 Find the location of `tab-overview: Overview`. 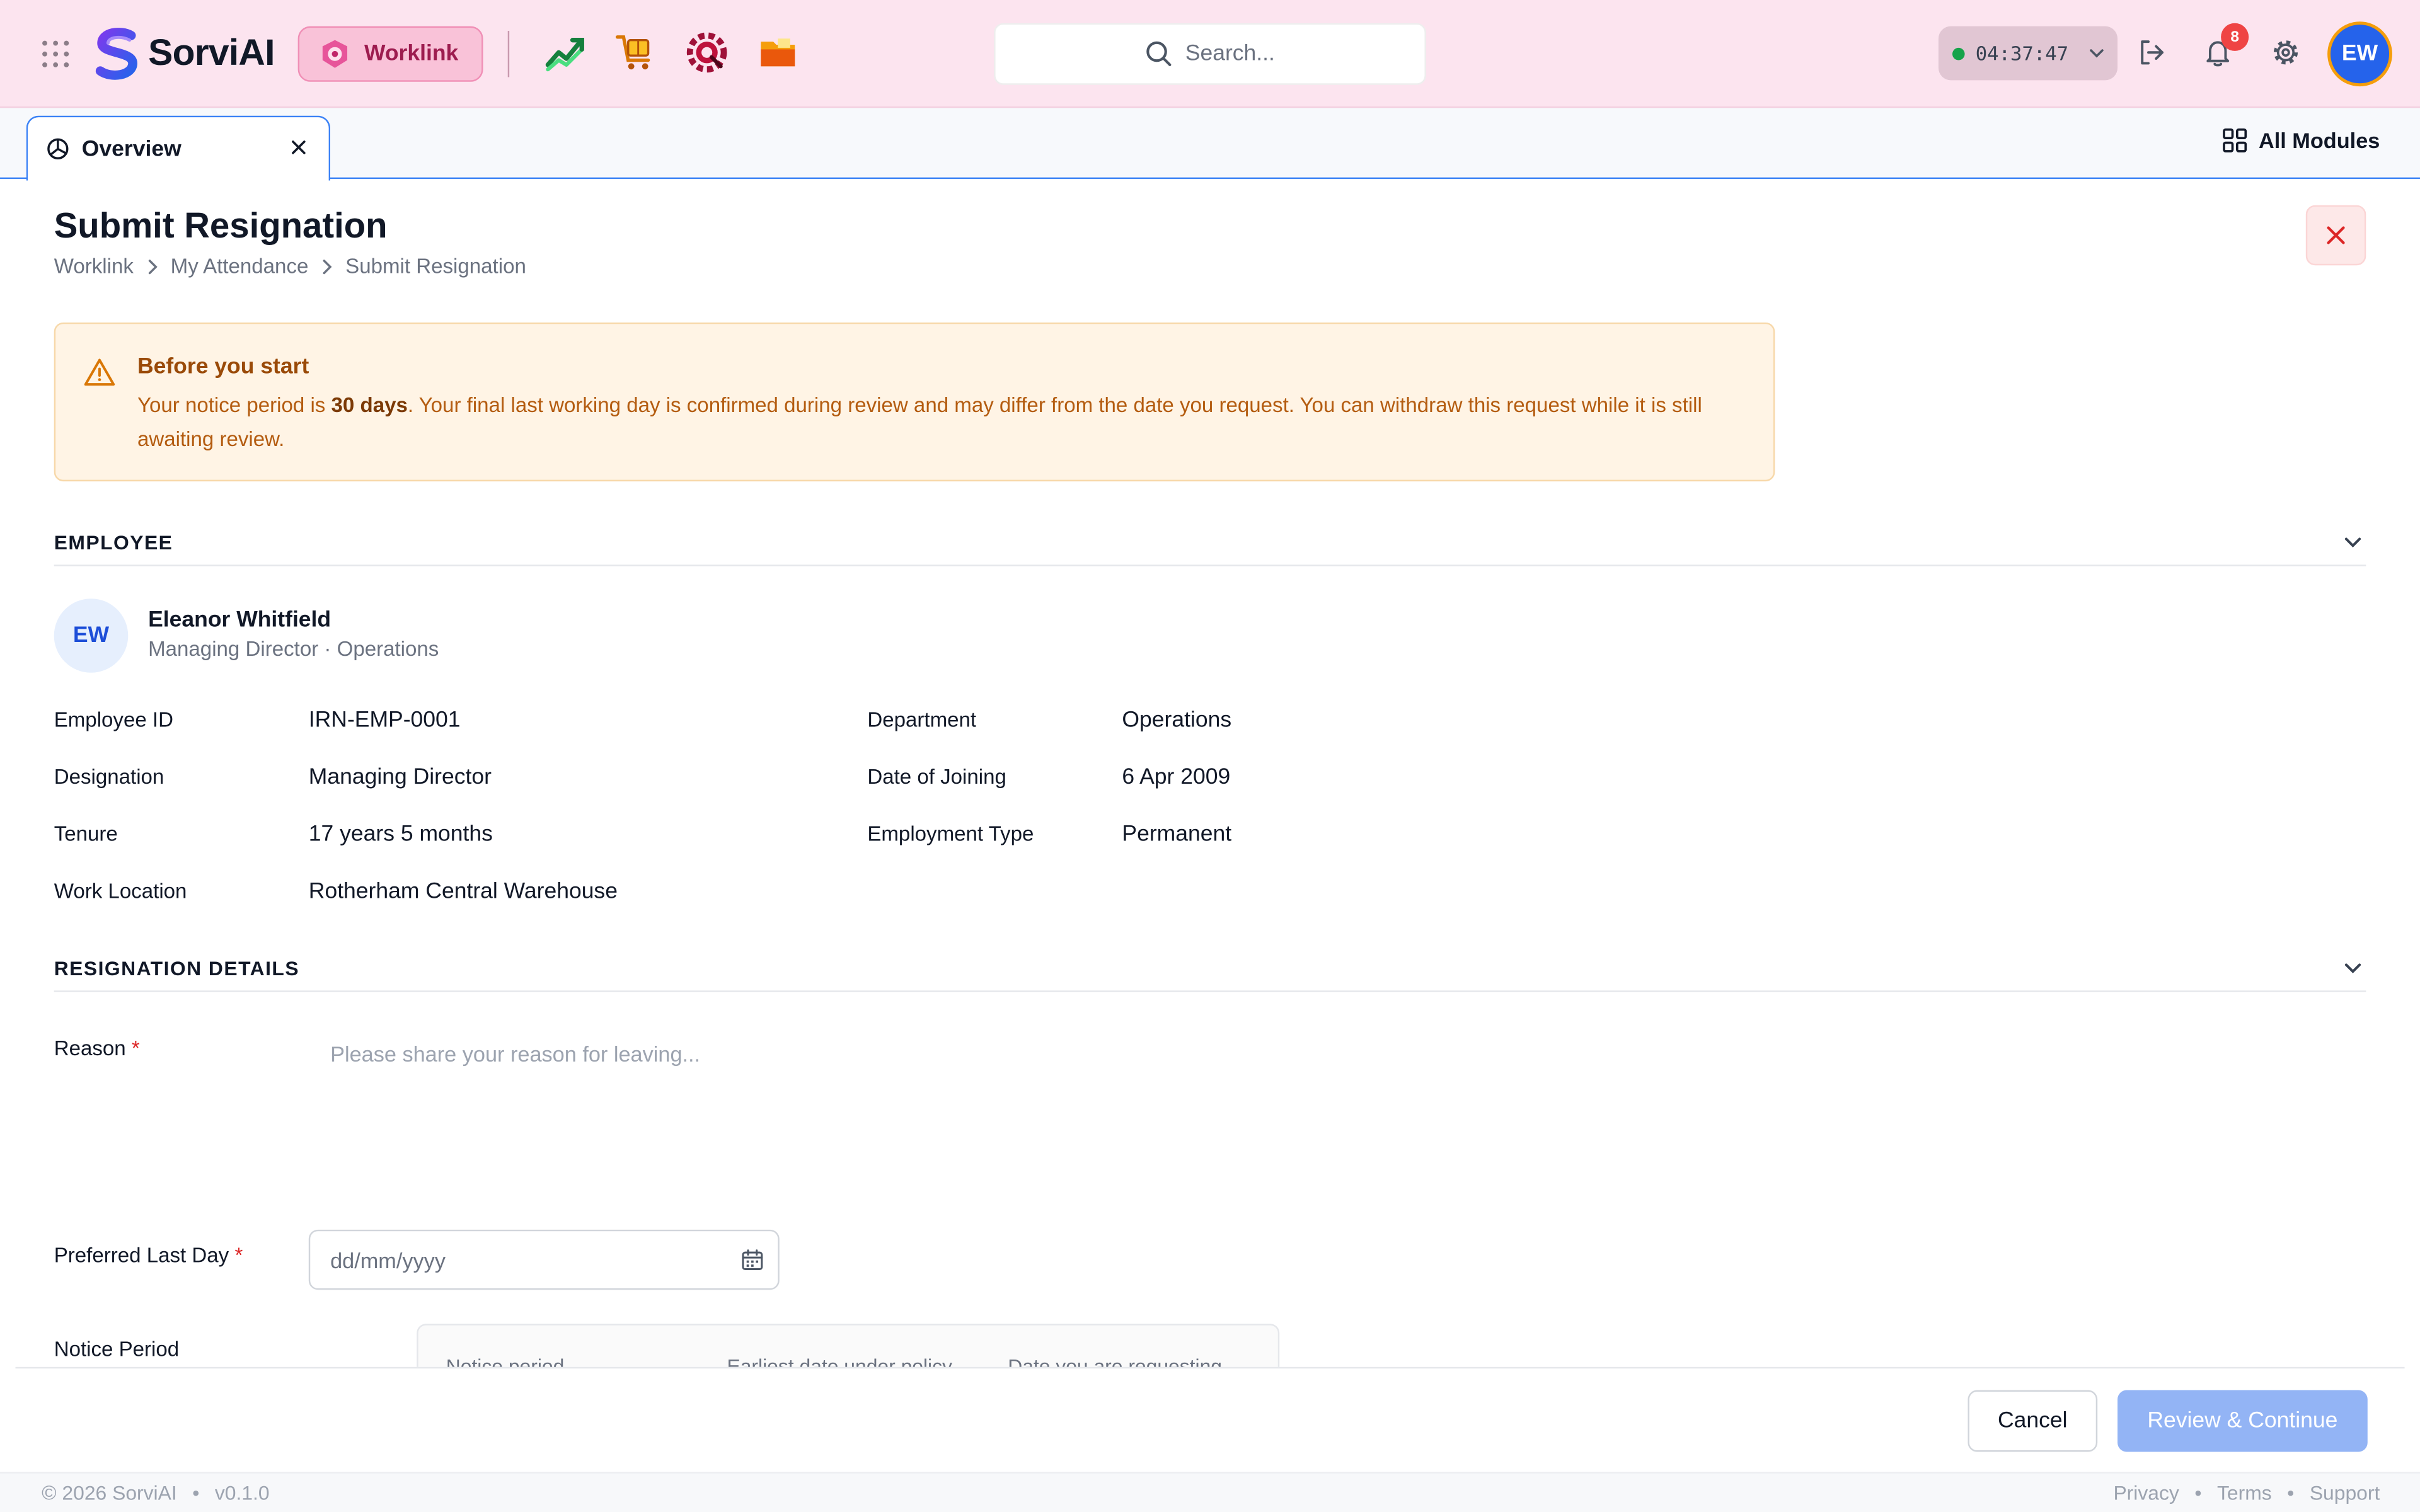

tab-overview: Overview is located at coordinates (179, 148).